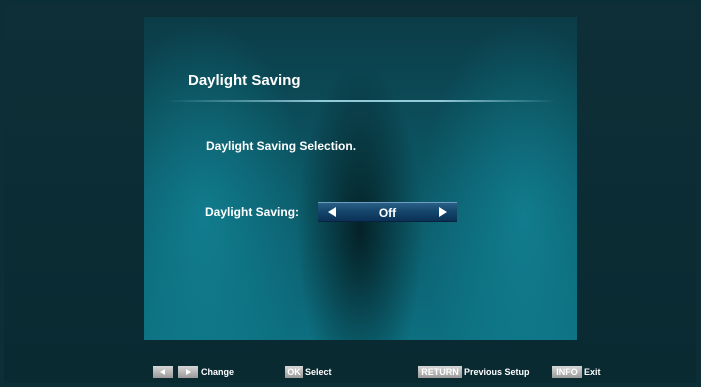 The width and height of the screenshot is (701, 387). I want to click on change-label: Change, so click(218, 372).